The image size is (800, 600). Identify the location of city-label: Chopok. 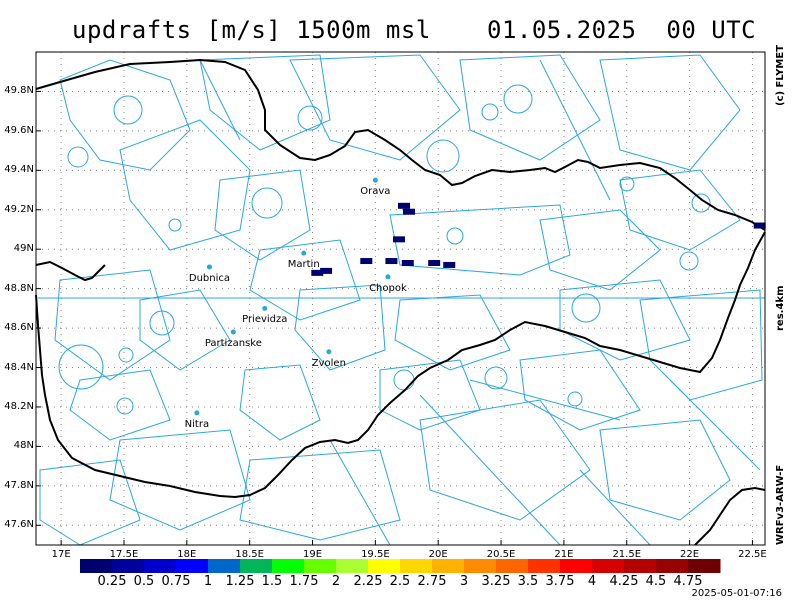
(388, 288).